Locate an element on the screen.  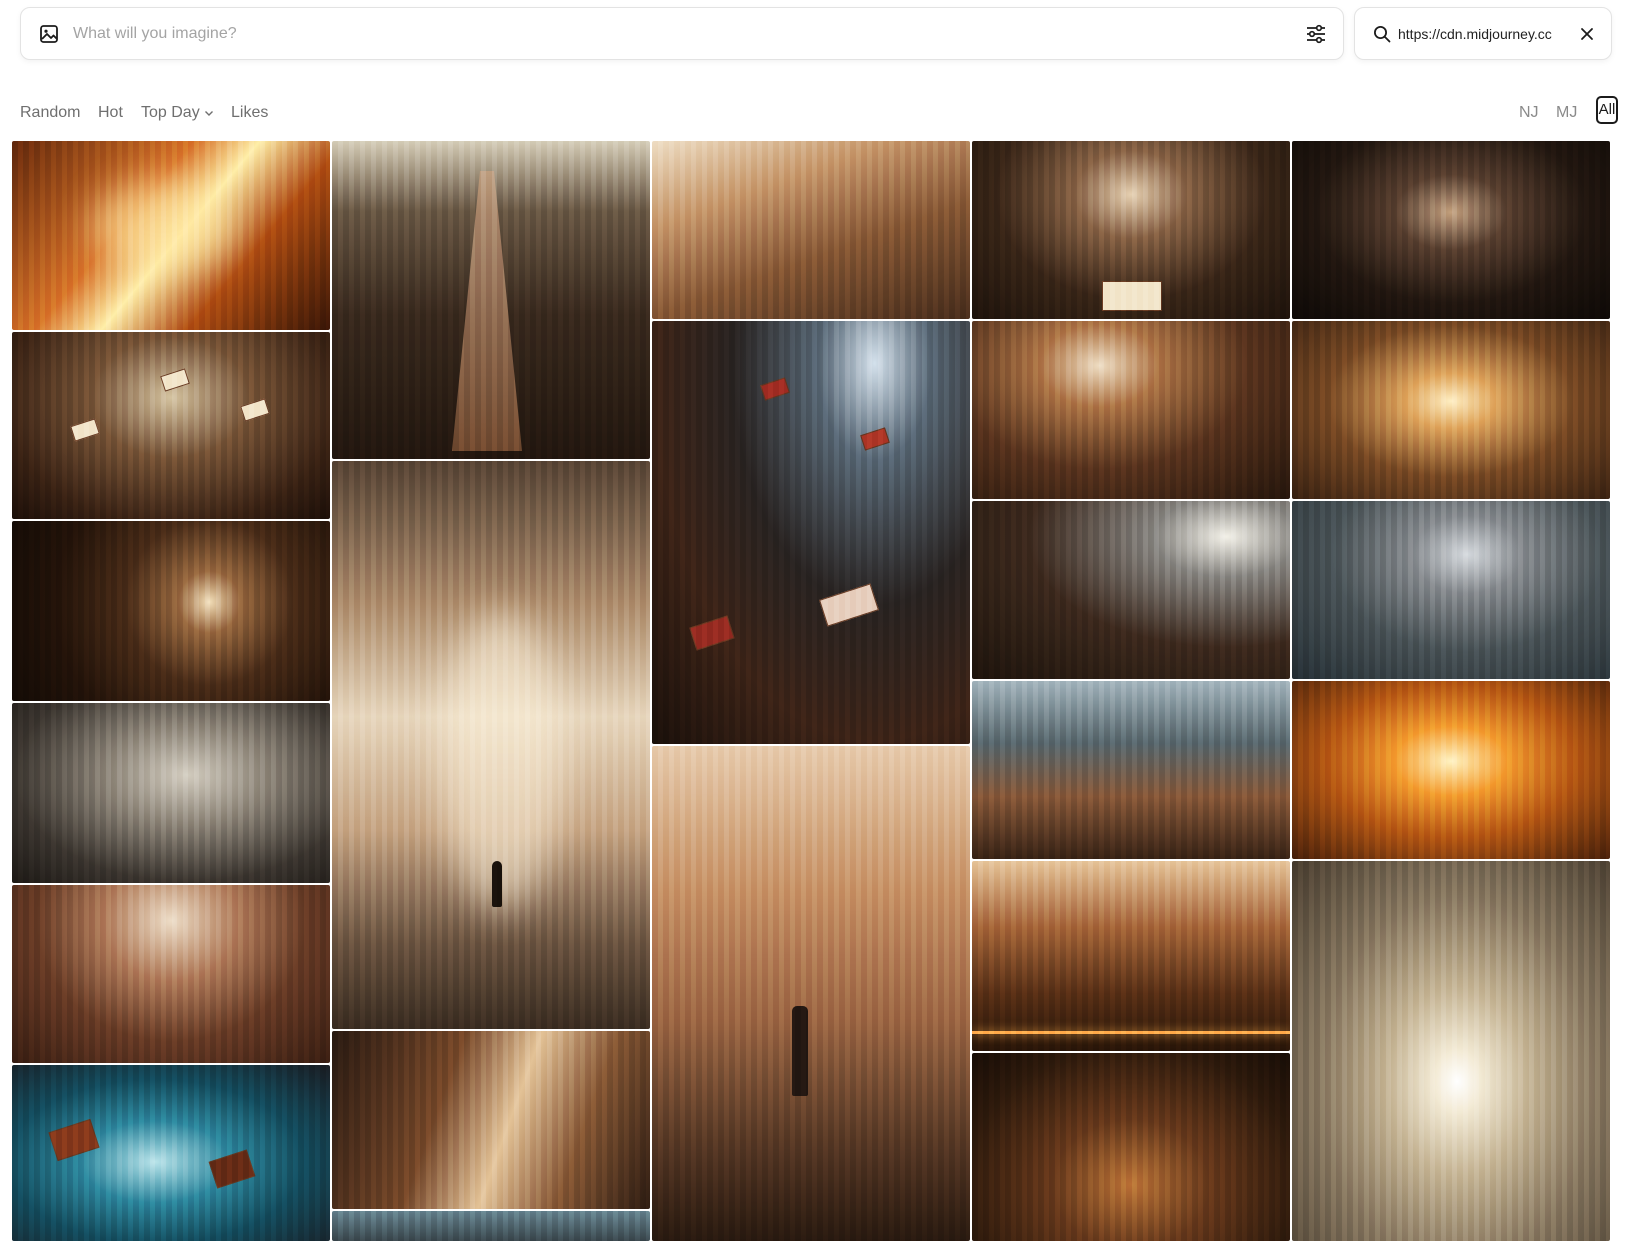
top-bar is located at coordinates (816, 40).